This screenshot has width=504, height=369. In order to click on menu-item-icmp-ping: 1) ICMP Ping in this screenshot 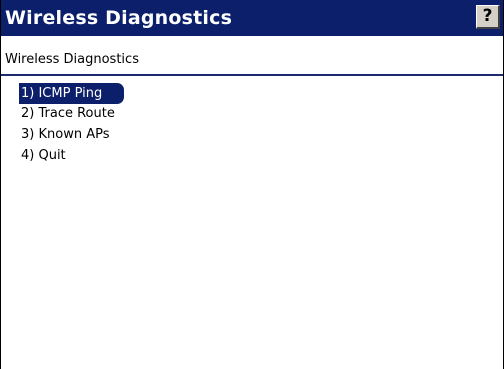, I will do `click(72, 93)`.